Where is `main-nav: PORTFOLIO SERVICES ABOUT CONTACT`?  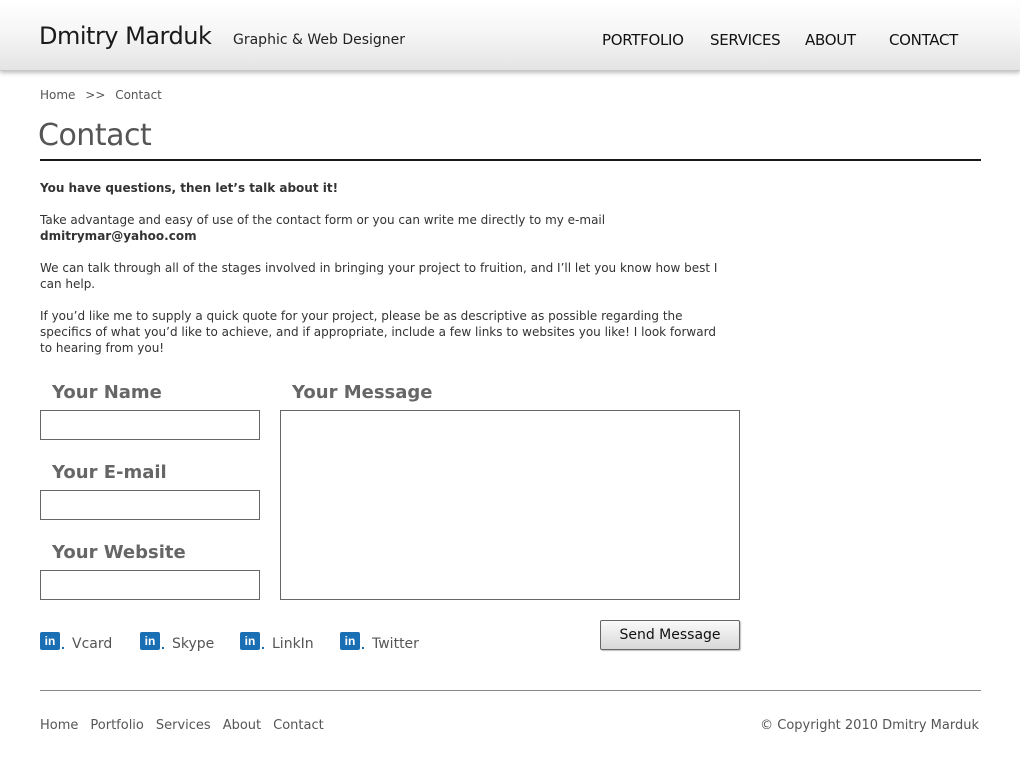
main-nav: PORTFOLIO SERVICES ABOUT CONTACT is located at coordinates (510, 41).